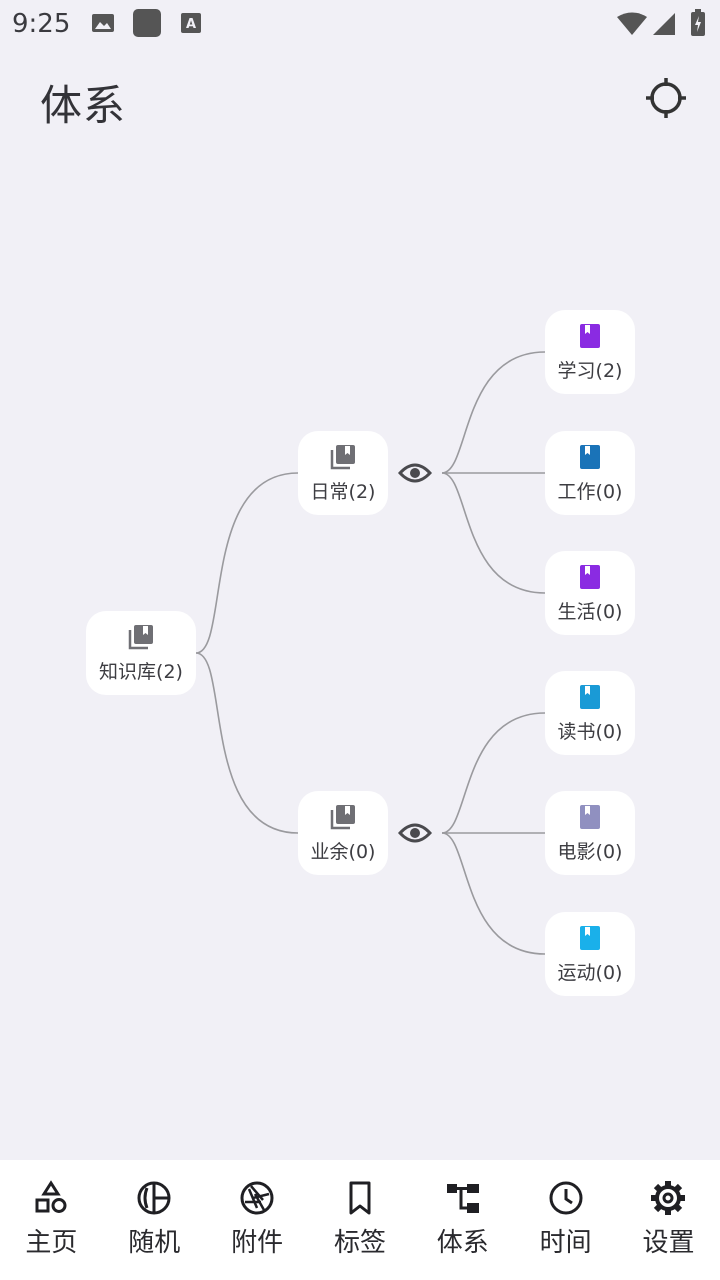 This screenshot has height=1280, width=720. I want to click on node-label: 工作(0), so click(590, 491).